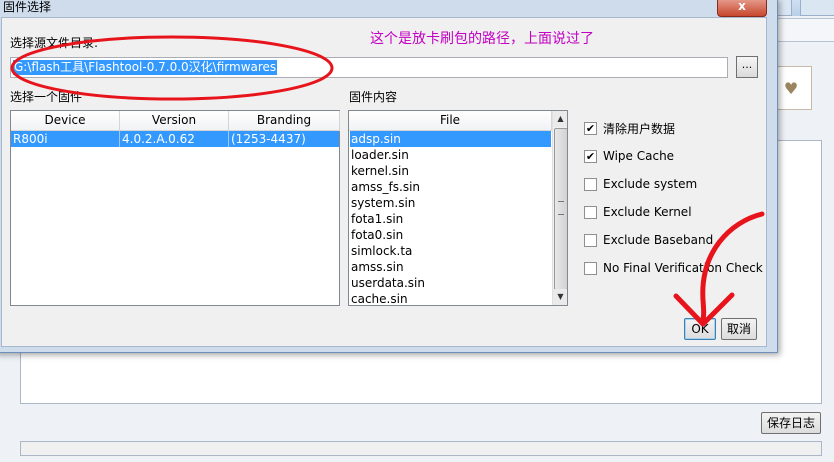 The height and width of the screenshot is (462, 834). Describe the element at coordinates (450, 171) in the screenshot. I see `list-item: kernel.sin` at that location.